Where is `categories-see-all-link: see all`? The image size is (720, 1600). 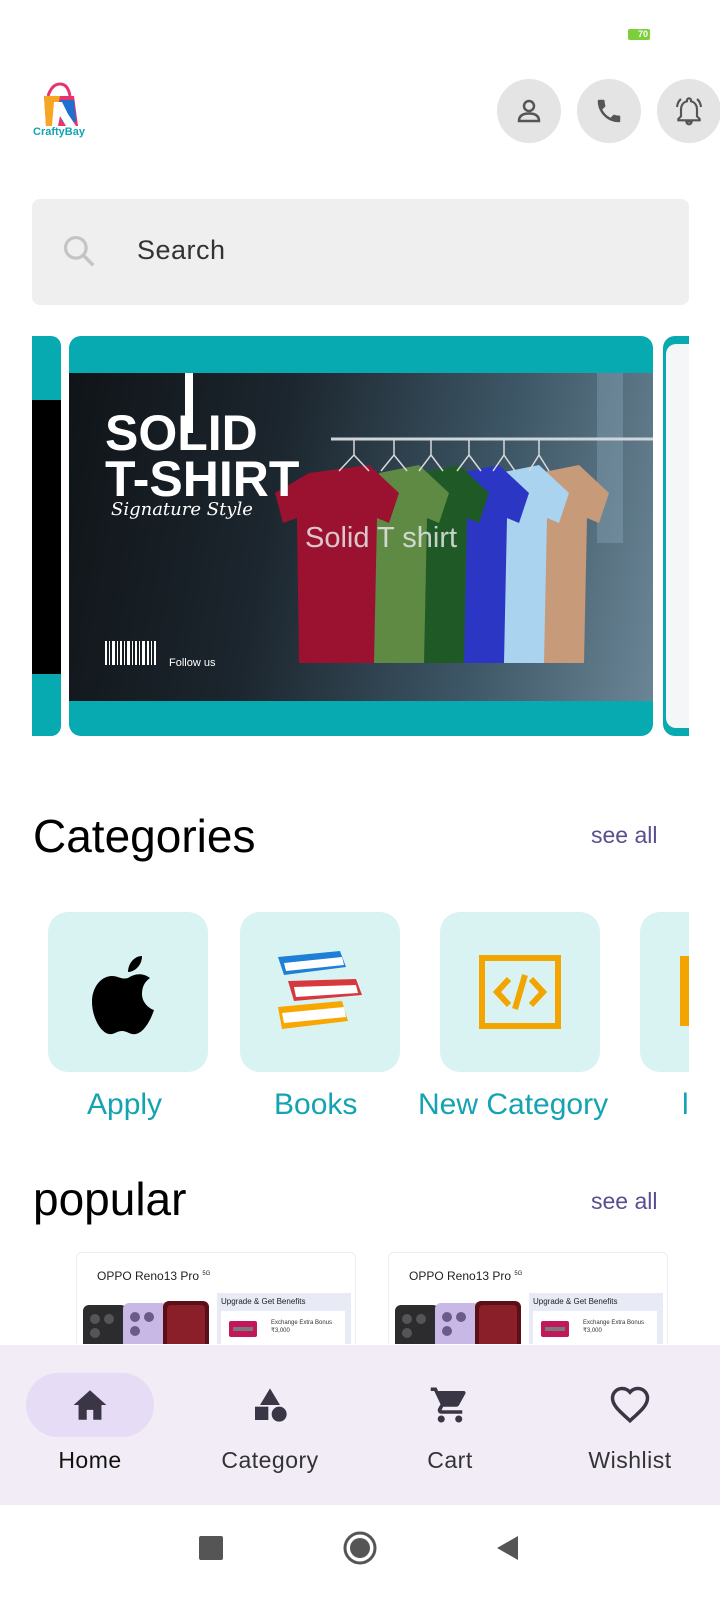
categories-see-all-link: see all is located at coordinates (624, 835).